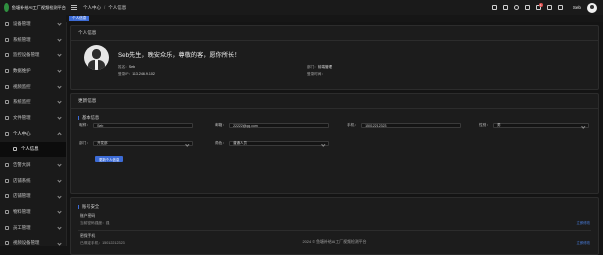 The height and width of the screenshot is (255, 603). What do you see at coordinates (125, 74) in the screenshot?
I see `profile-ip-label: 登录IP：` at bounding box center [125, 74].